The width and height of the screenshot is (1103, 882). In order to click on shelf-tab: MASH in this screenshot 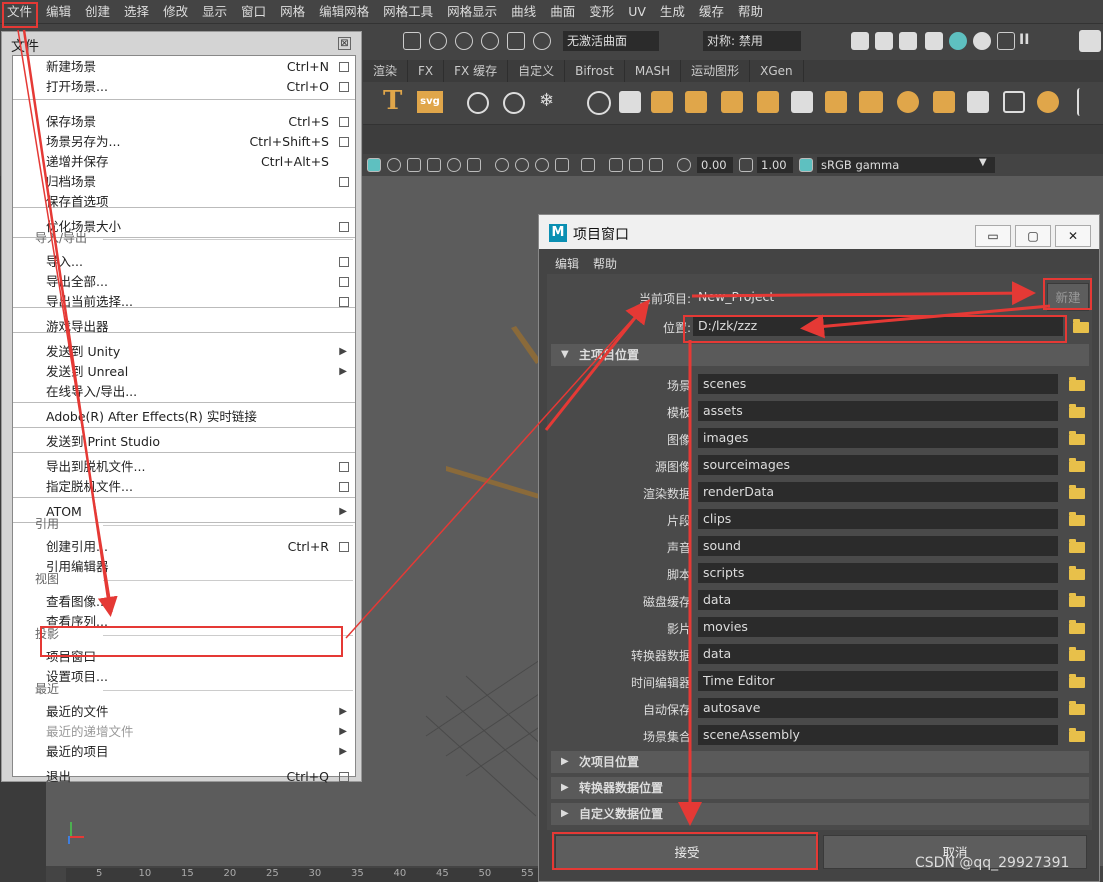, I will do `click(653, 71)`.